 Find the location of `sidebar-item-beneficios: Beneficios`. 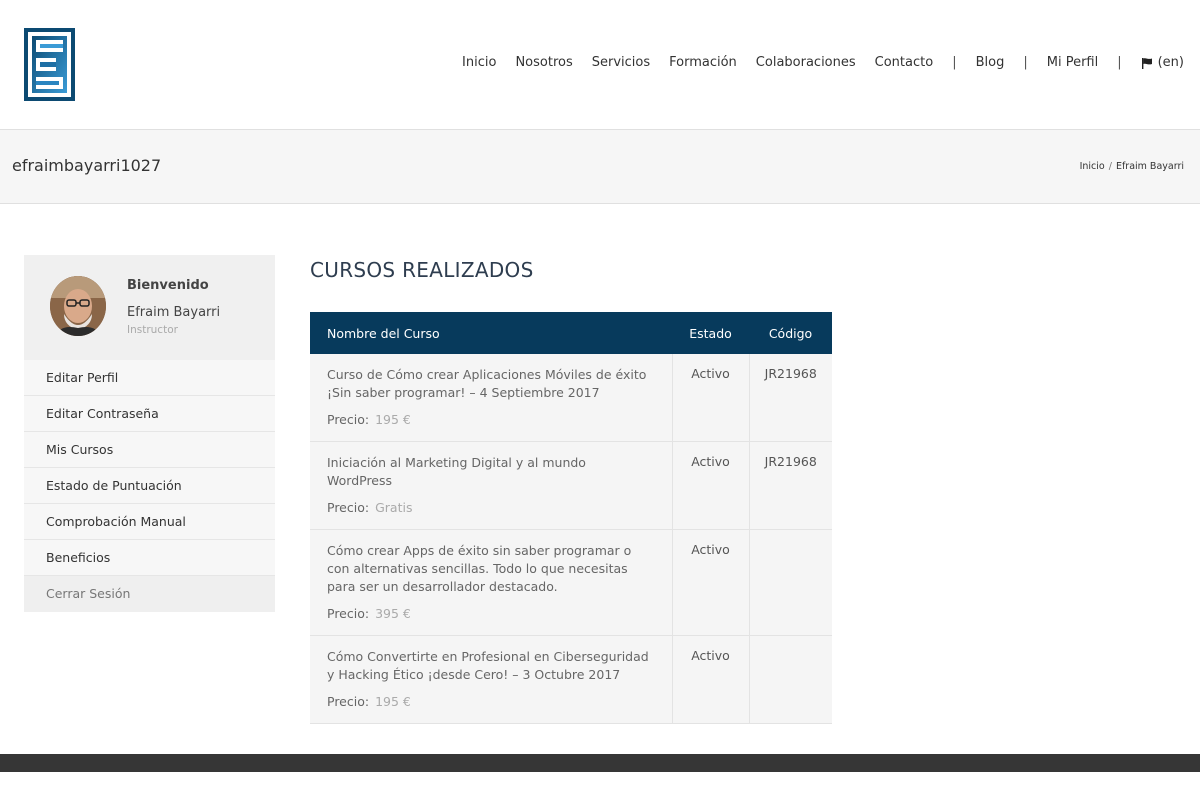

sidebar-item-beneficios: Beneficios is located at coordinates (149, 558).